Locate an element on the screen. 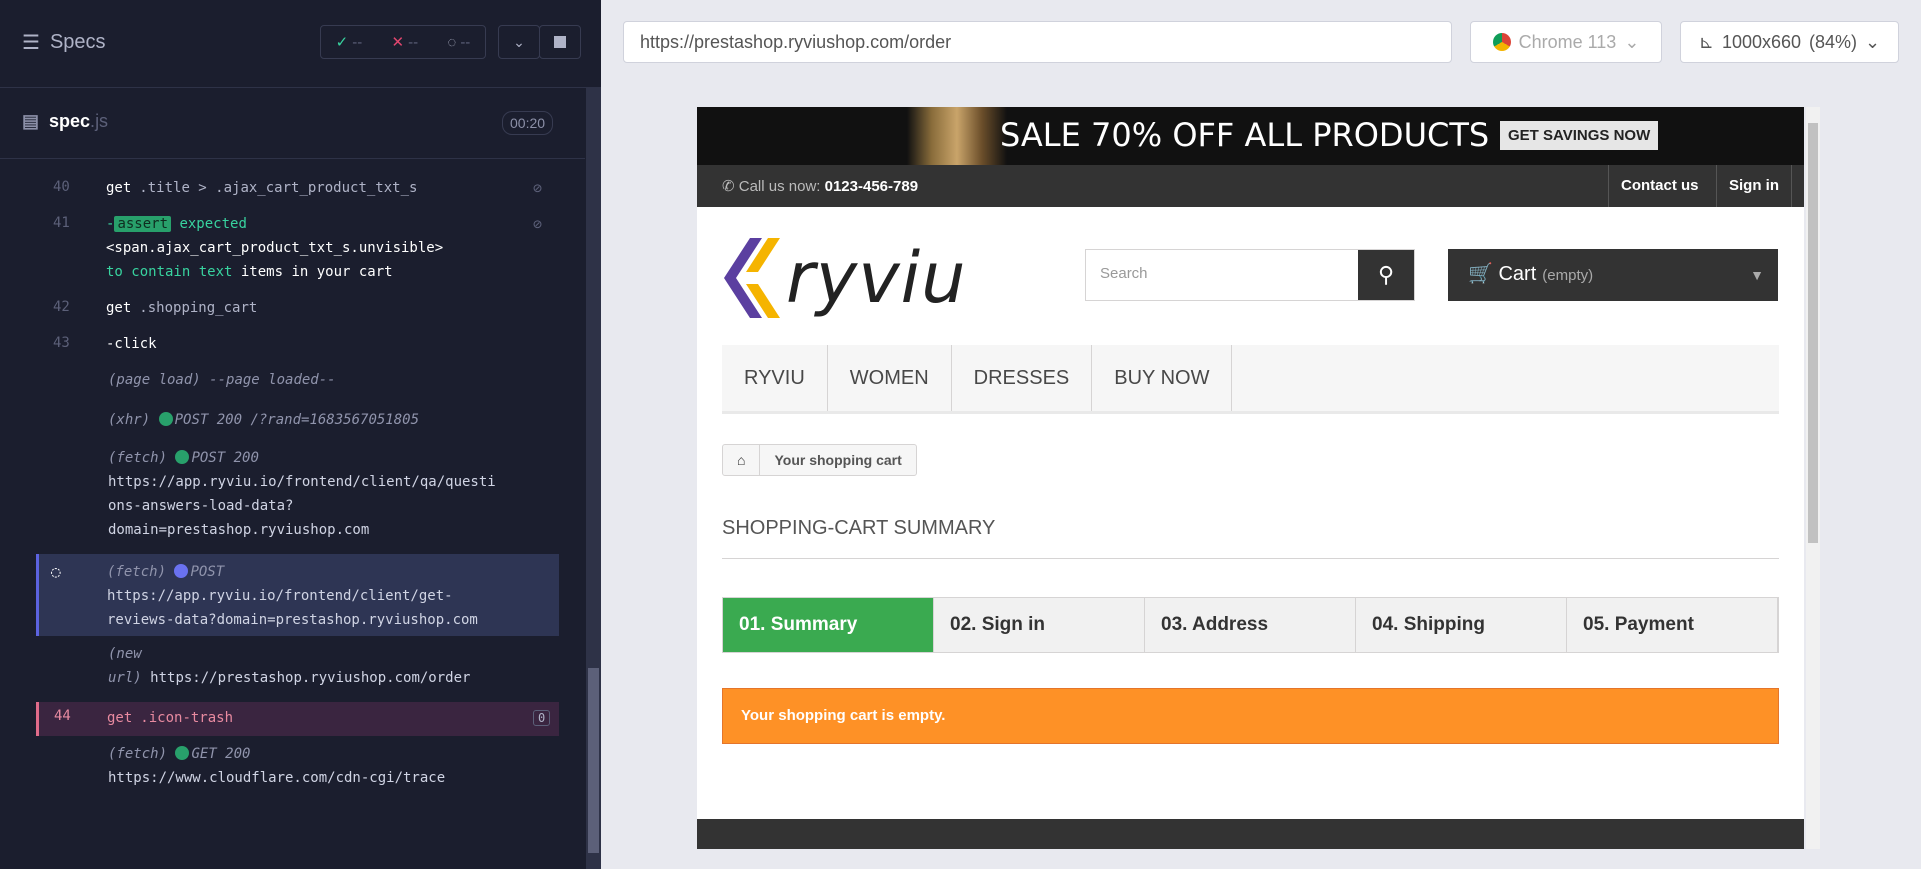 The width and height of the screenshot is (1921, 869). runner-header: ☰ Specs ✓ -- ✕ -- ◌ -- ⌄ is located at coordinates (300, 44).